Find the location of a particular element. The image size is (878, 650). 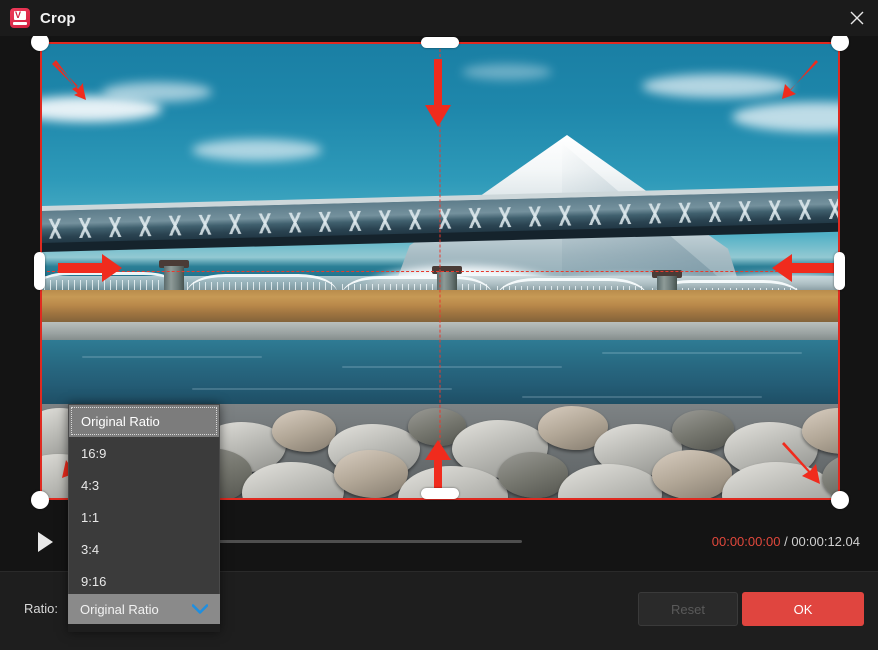

chevron-down-icon is located at coordinates (200, 609).